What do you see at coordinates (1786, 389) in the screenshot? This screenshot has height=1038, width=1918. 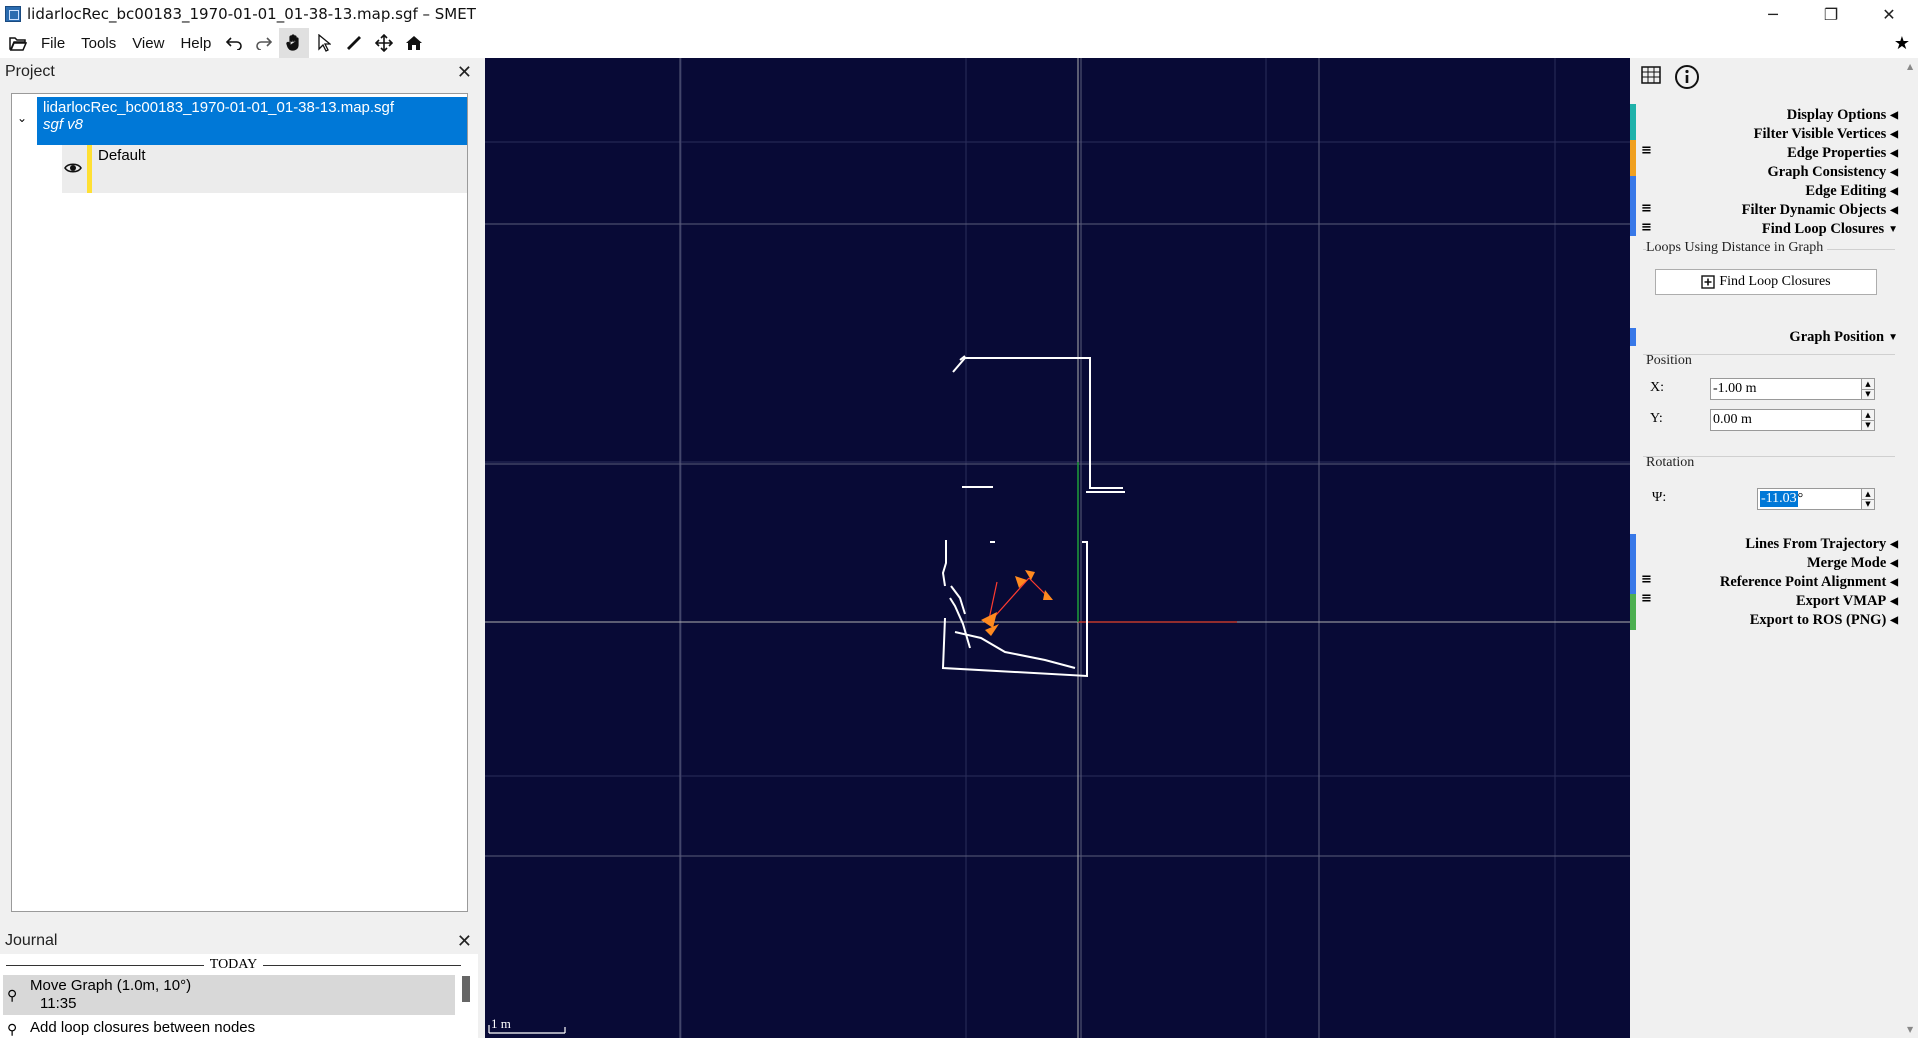 I see `x-position-field: -1.00 m` at bounding box center [1786, 389].